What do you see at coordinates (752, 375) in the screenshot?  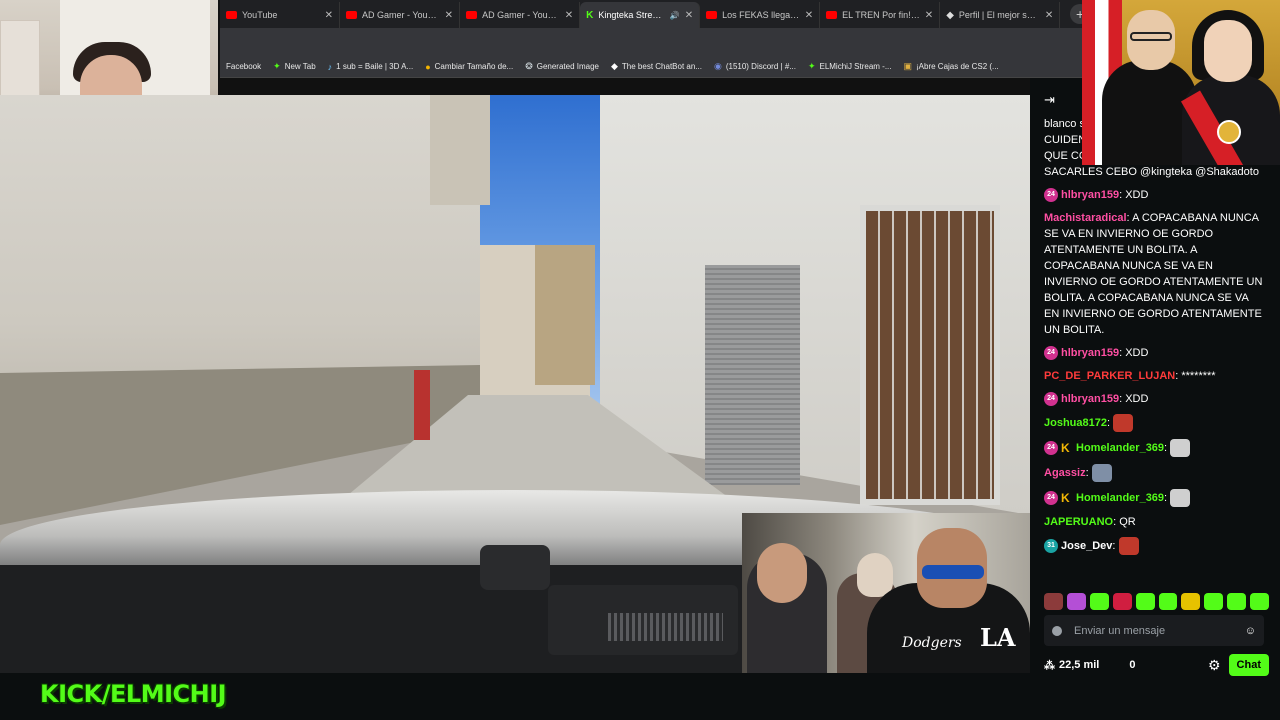 I see `metal-shutter` at bounding box center [752, 375].